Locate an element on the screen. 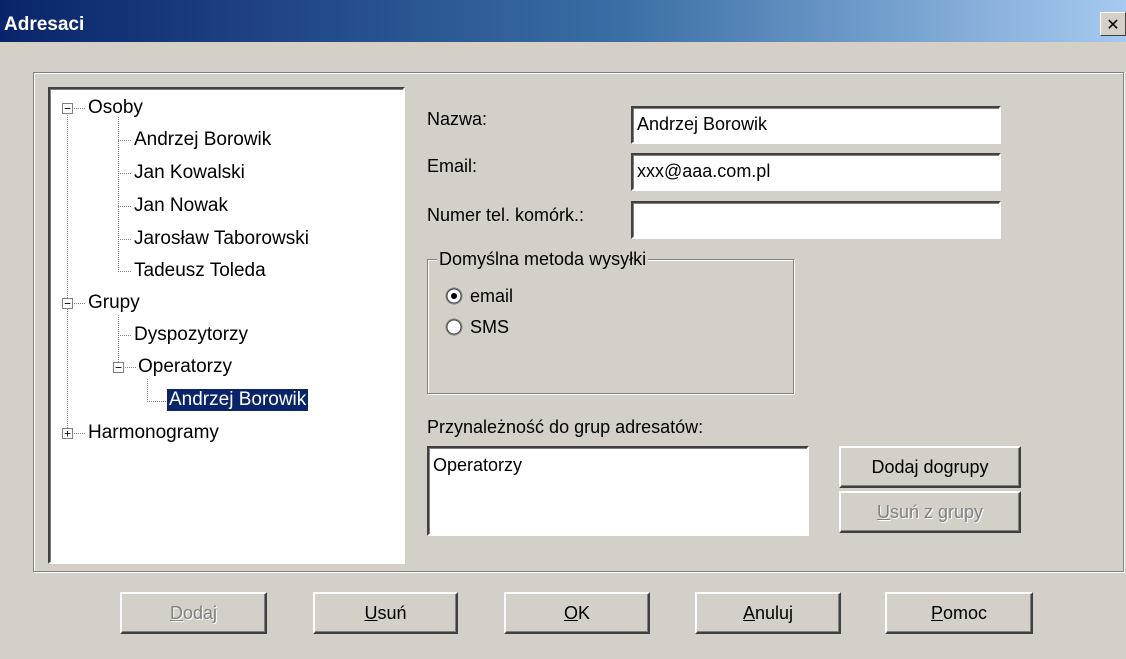 The image size is (1126, 659). close-button: ✕ is located at coordinates (1113, 24).